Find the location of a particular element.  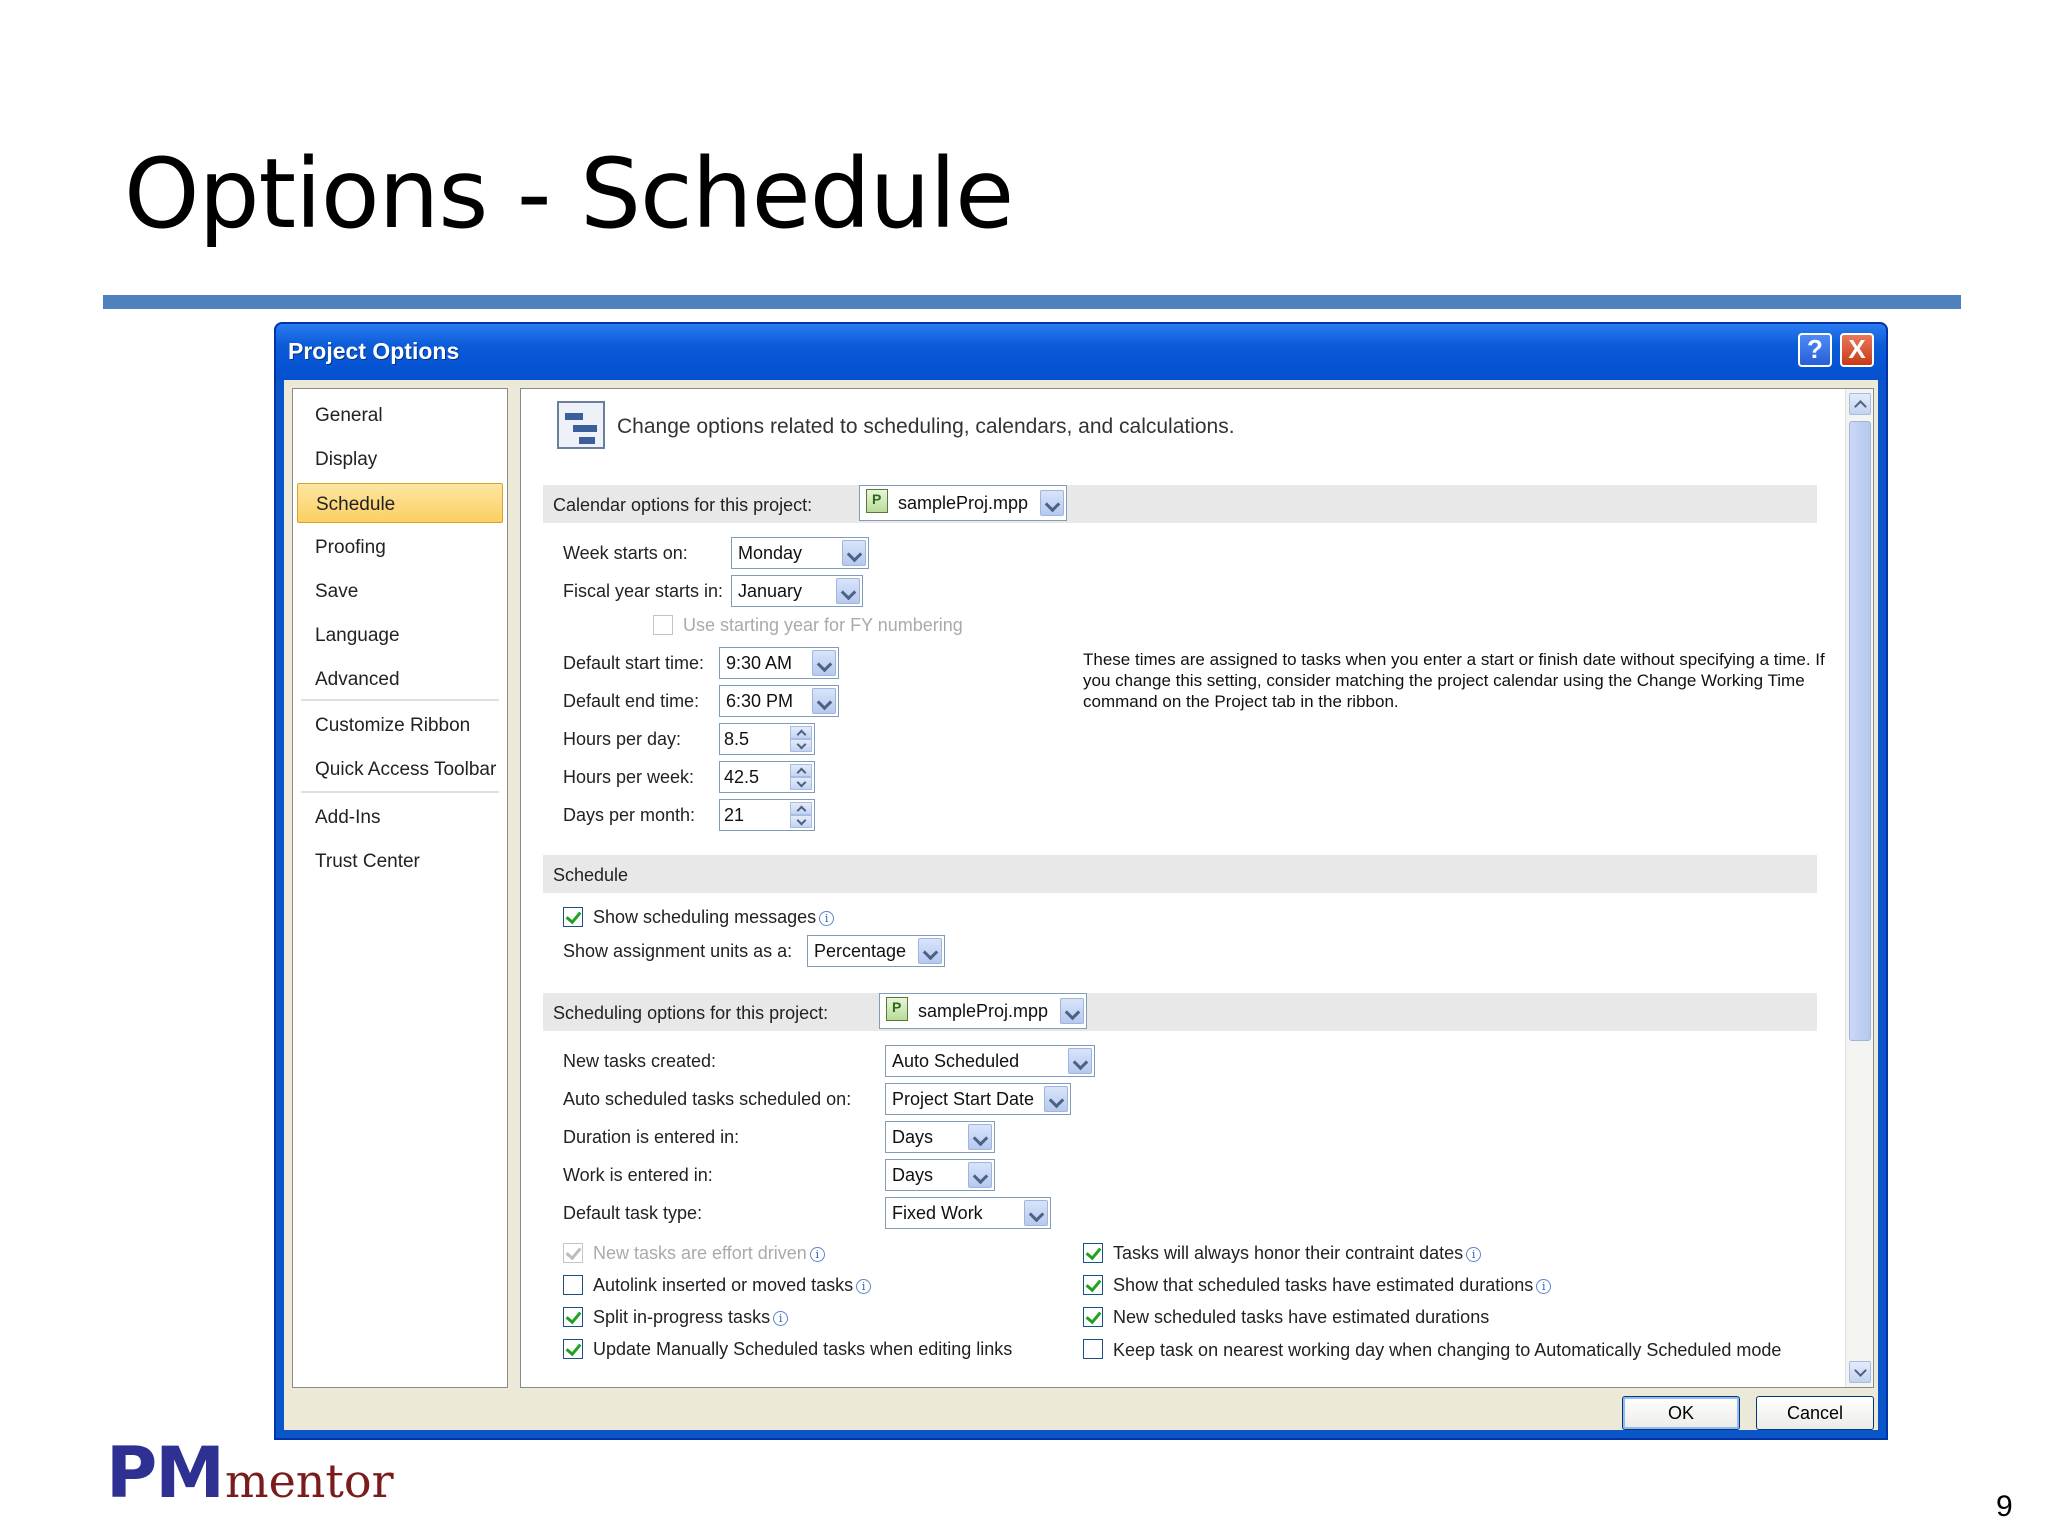

default-end-dropdown: 6:30 PM is located at coordinates (779, 701).